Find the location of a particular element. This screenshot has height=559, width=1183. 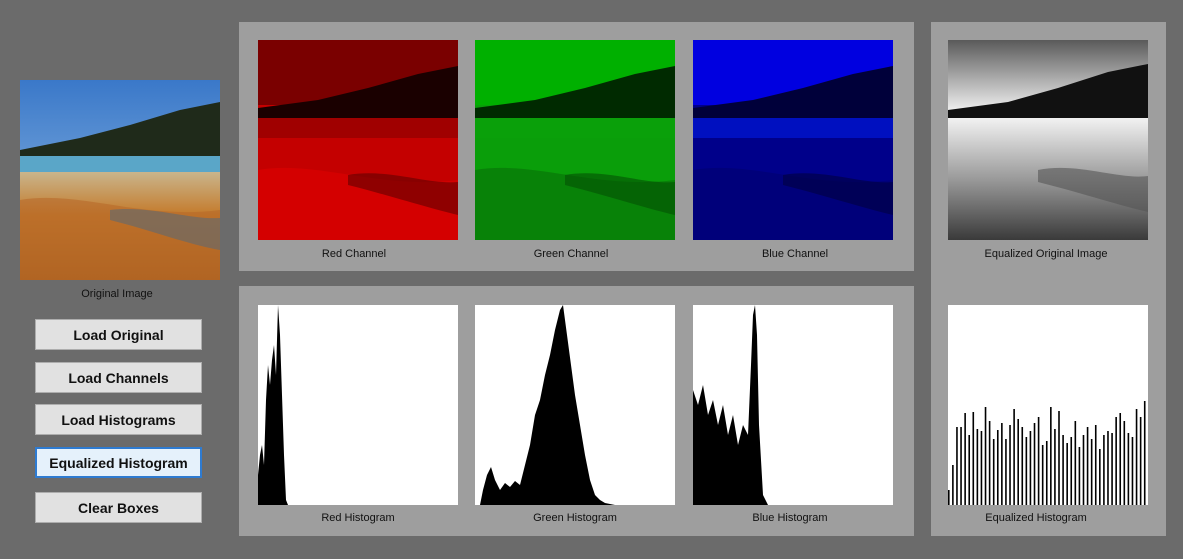

red-channel-image is located at coordinates (358, 140).